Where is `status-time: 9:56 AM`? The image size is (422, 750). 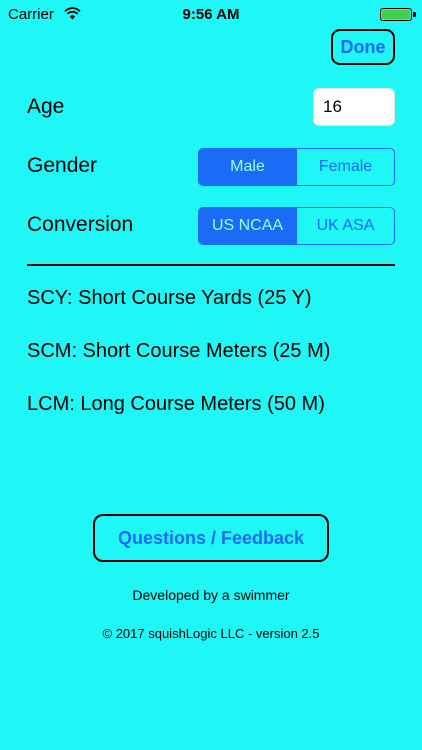
status-time: 9:56 AM is located at coordinates (211, 14).